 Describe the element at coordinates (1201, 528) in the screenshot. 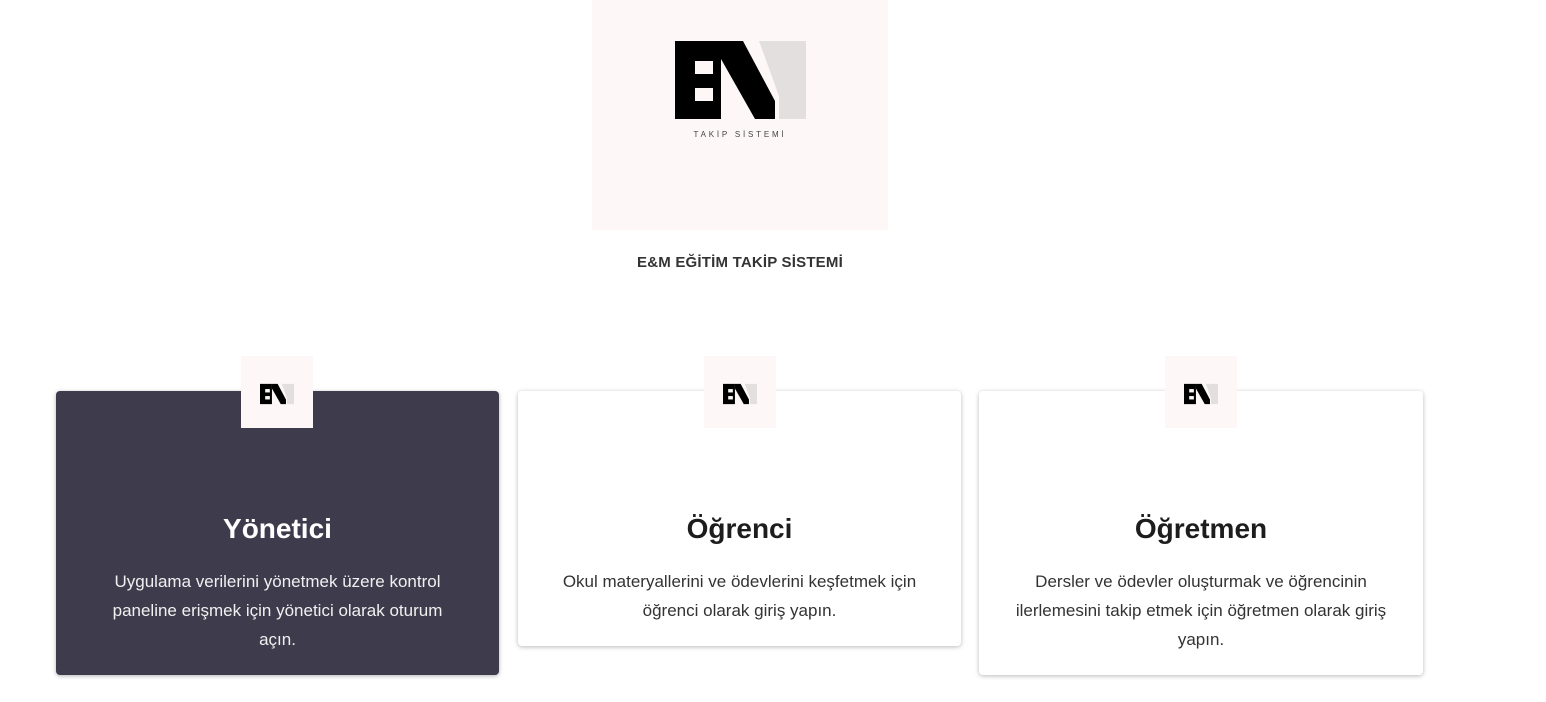

I see `card-title: Öğretmen` at that location.